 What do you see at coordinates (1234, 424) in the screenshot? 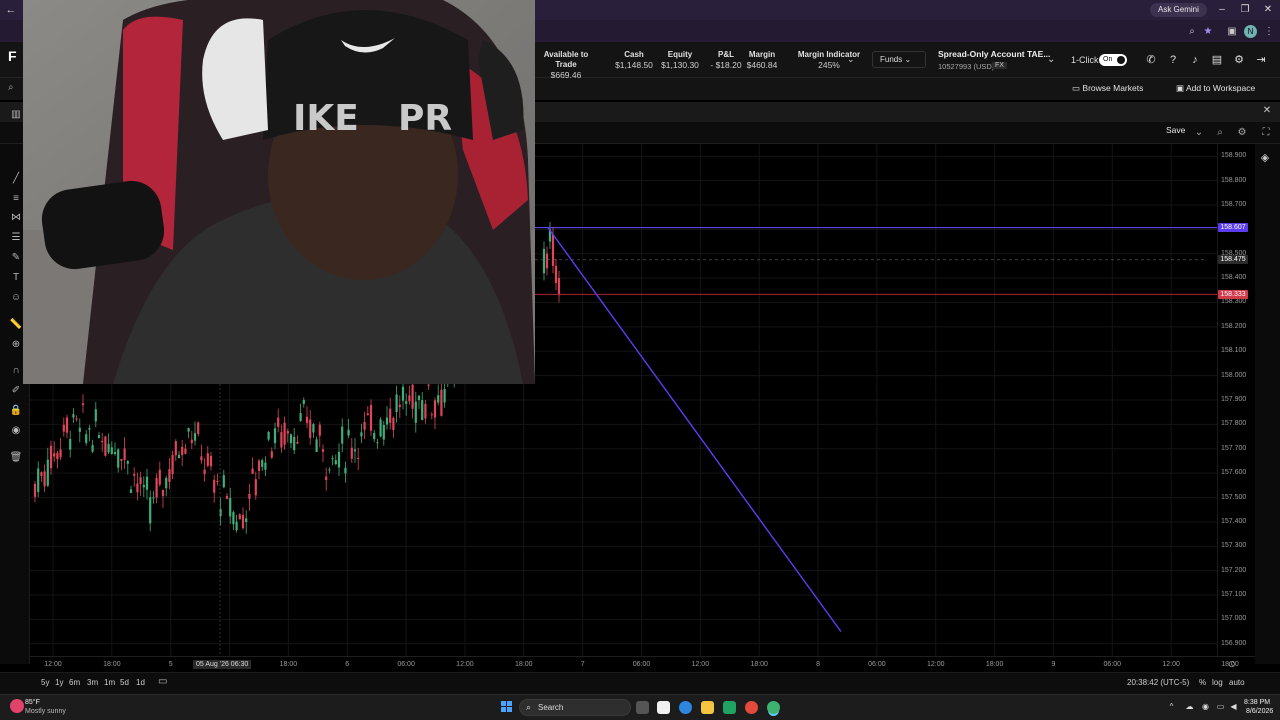
I see `price-tick-label: 157.800` at bounding box center [1234, 424].